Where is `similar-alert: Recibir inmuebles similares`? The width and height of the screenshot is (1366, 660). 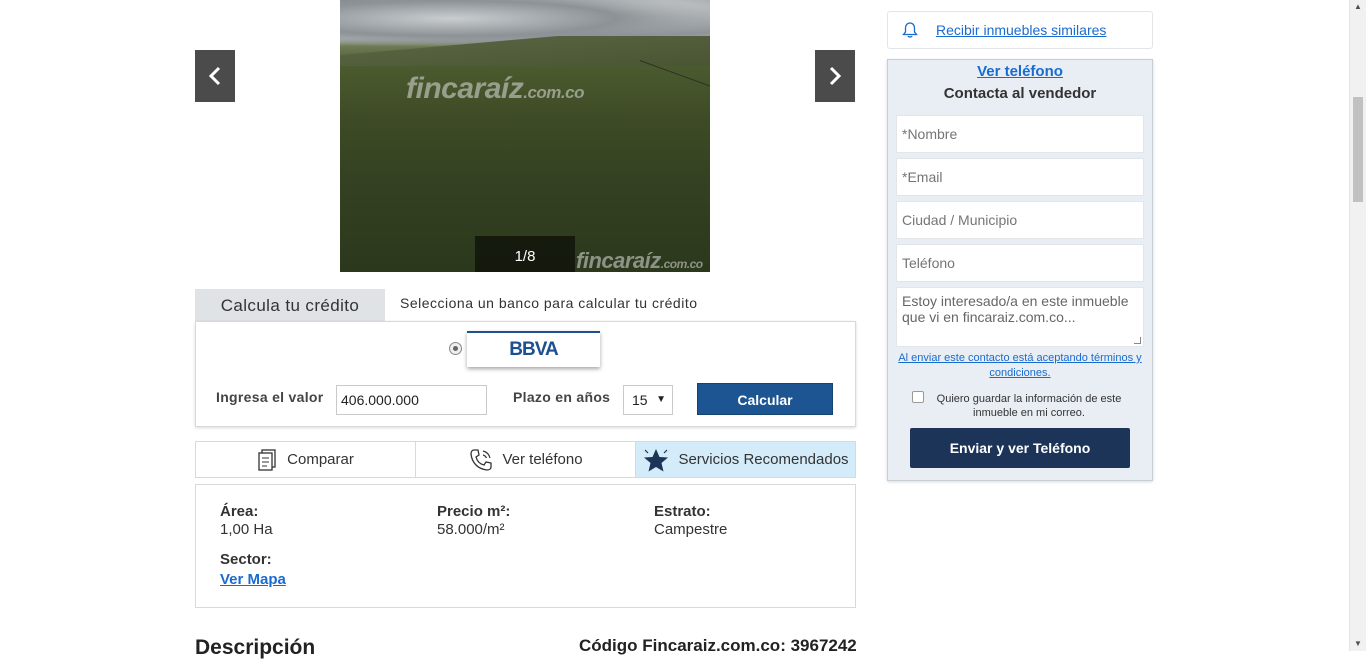
similar-alert: Recibir inmuebles similares is located at coordinates (1020, 30).